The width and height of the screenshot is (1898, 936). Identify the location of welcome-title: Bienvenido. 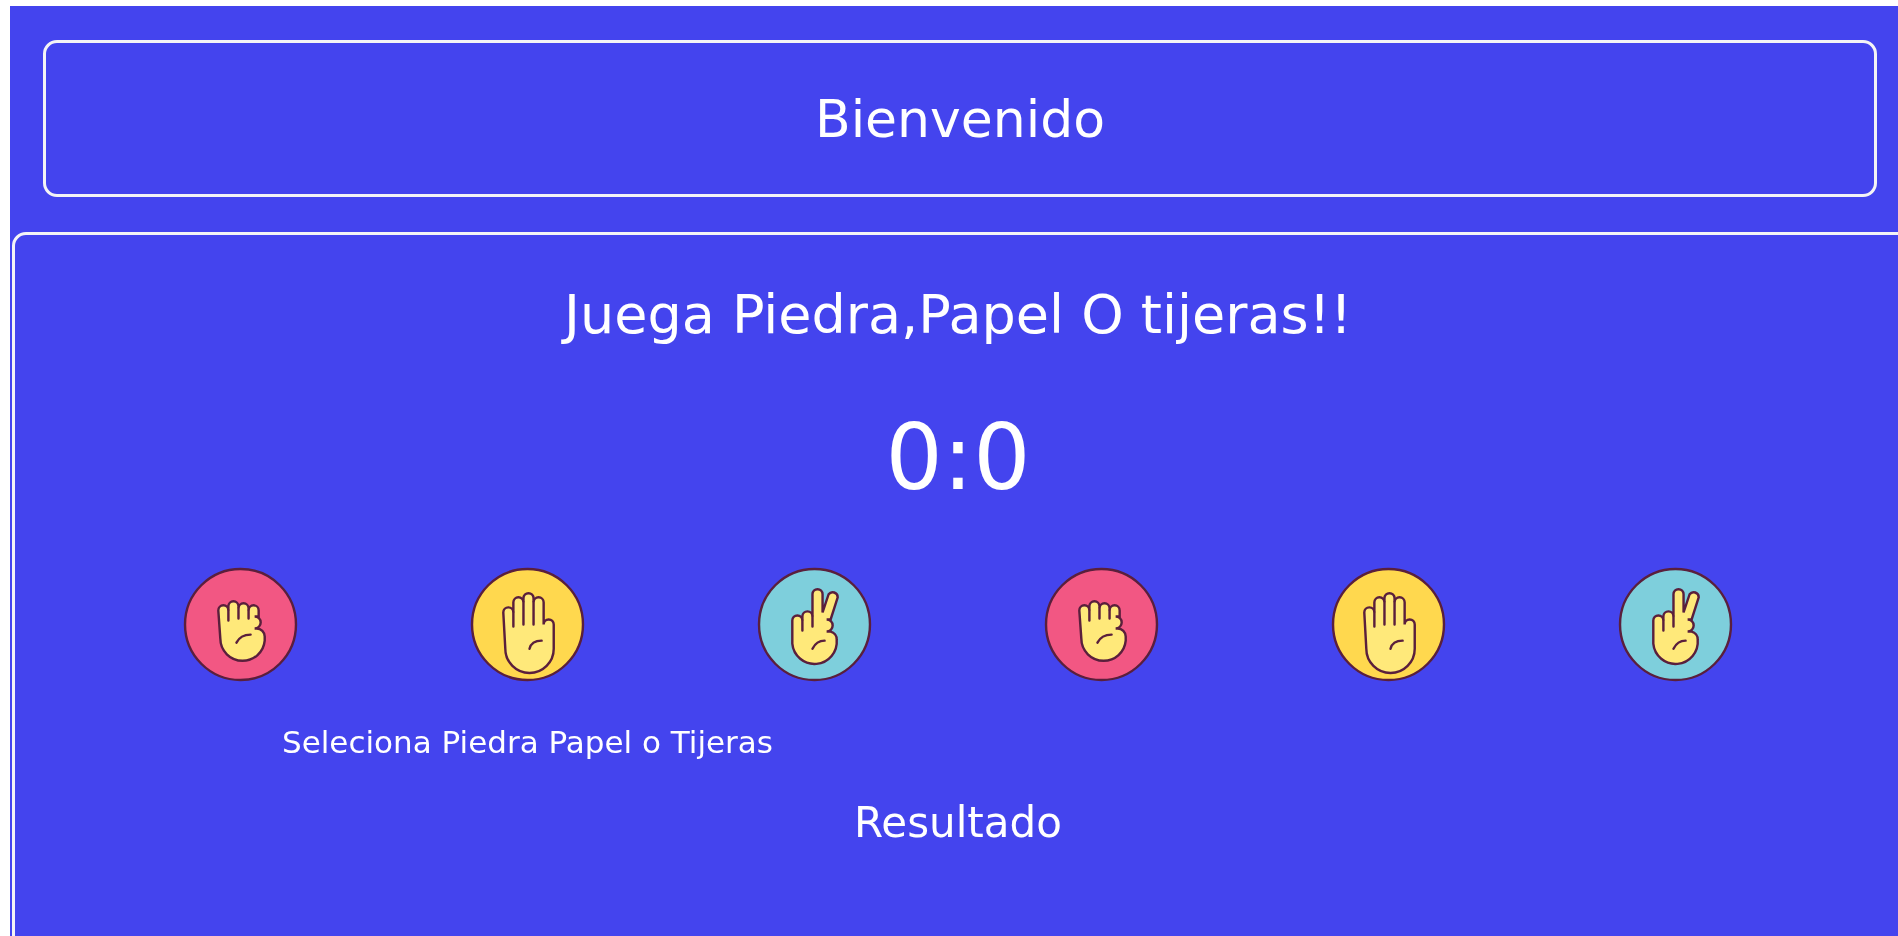
(960, 118).